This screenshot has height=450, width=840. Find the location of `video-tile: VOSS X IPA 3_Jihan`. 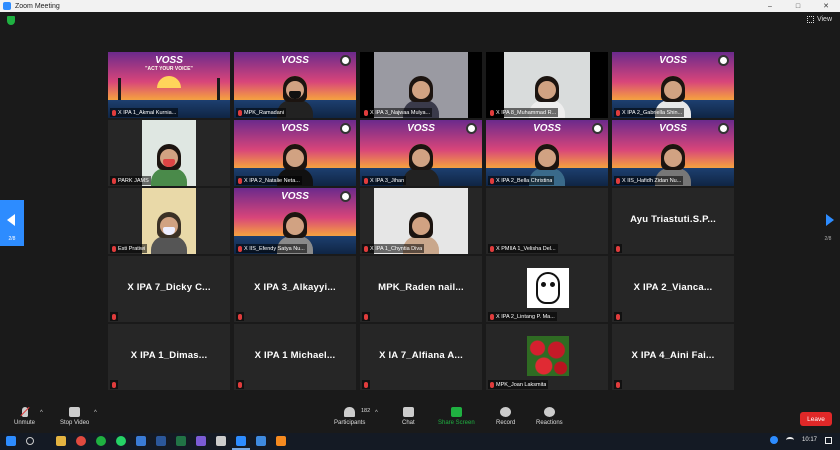

video-tile: VOSS X IPA 3_Jihan is located at coordinates (421, 153).